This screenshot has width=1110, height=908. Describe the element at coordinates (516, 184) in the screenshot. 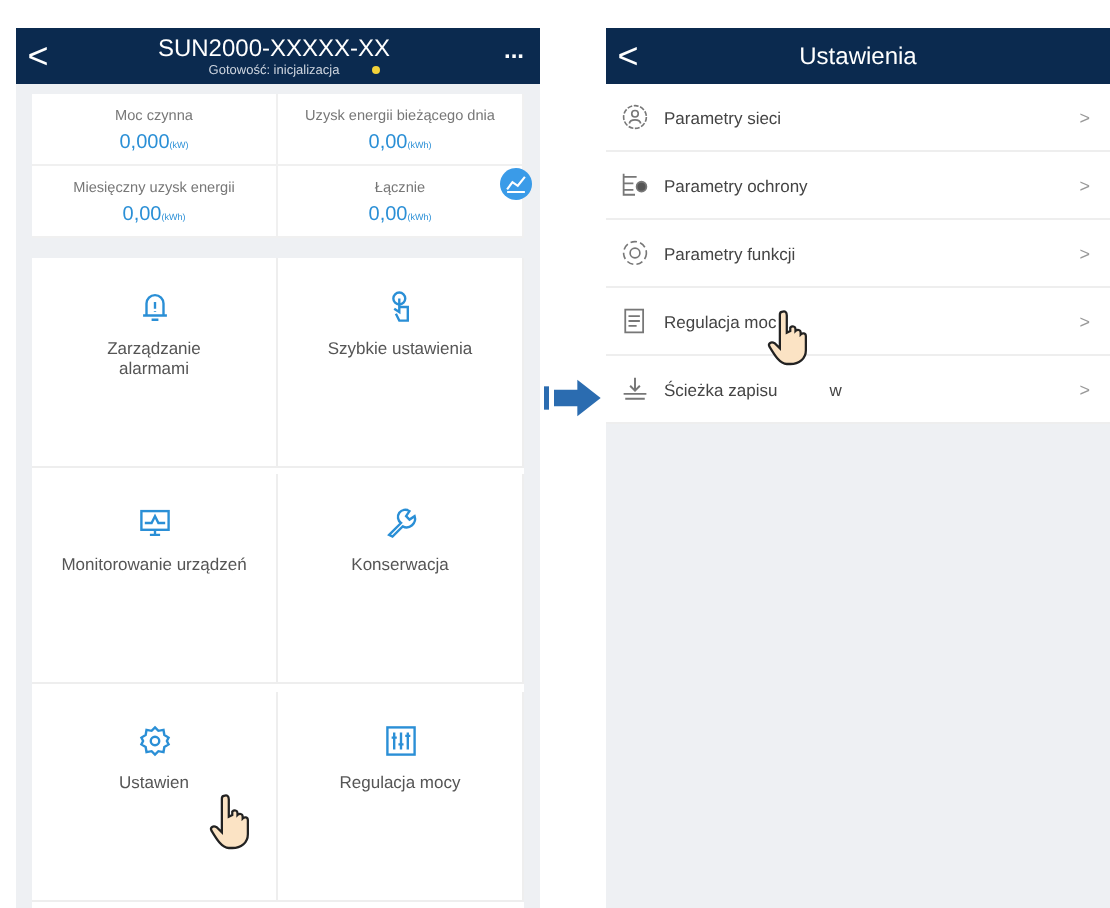

I see `chart-button-icon` at that location.